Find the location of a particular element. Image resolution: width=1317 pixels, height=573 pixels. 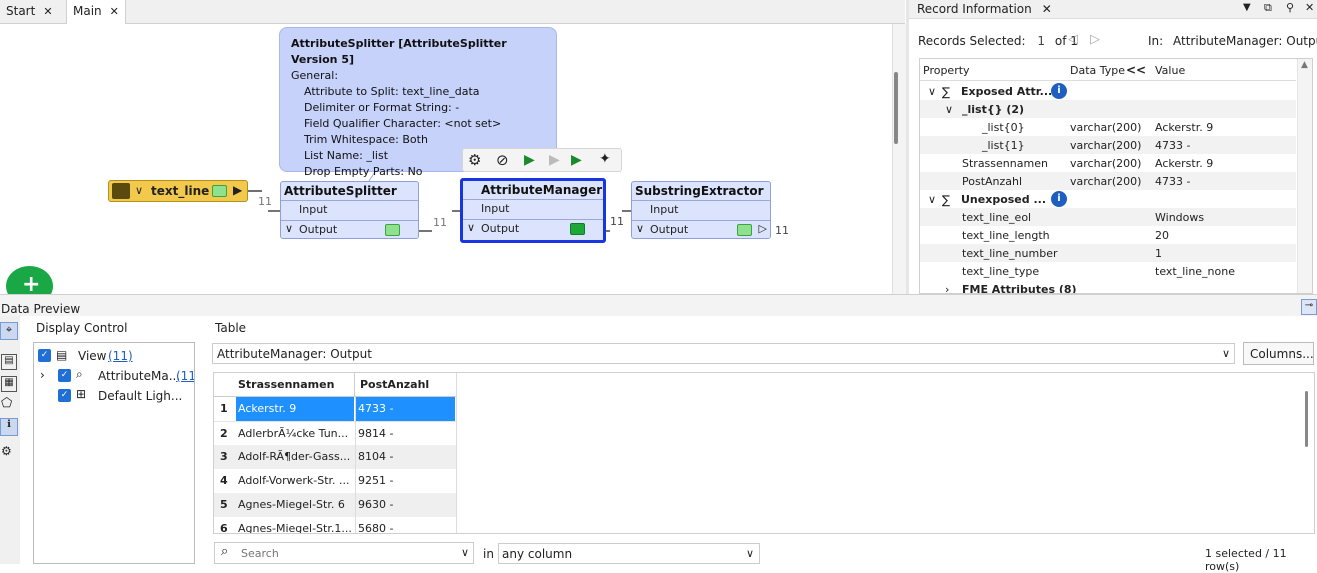

reader-feature-type: ∨ text_line ▶ is located at coordinates (178, 191).